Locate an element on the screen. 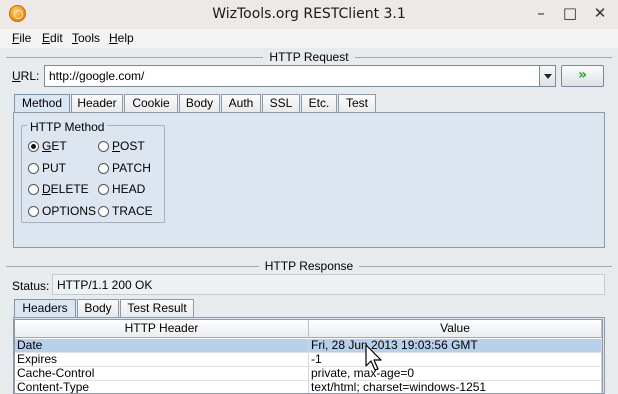 The height and width of the screenshot is (394, 618). double-chevron-right-icon: » is located at coordinates (582, 75).